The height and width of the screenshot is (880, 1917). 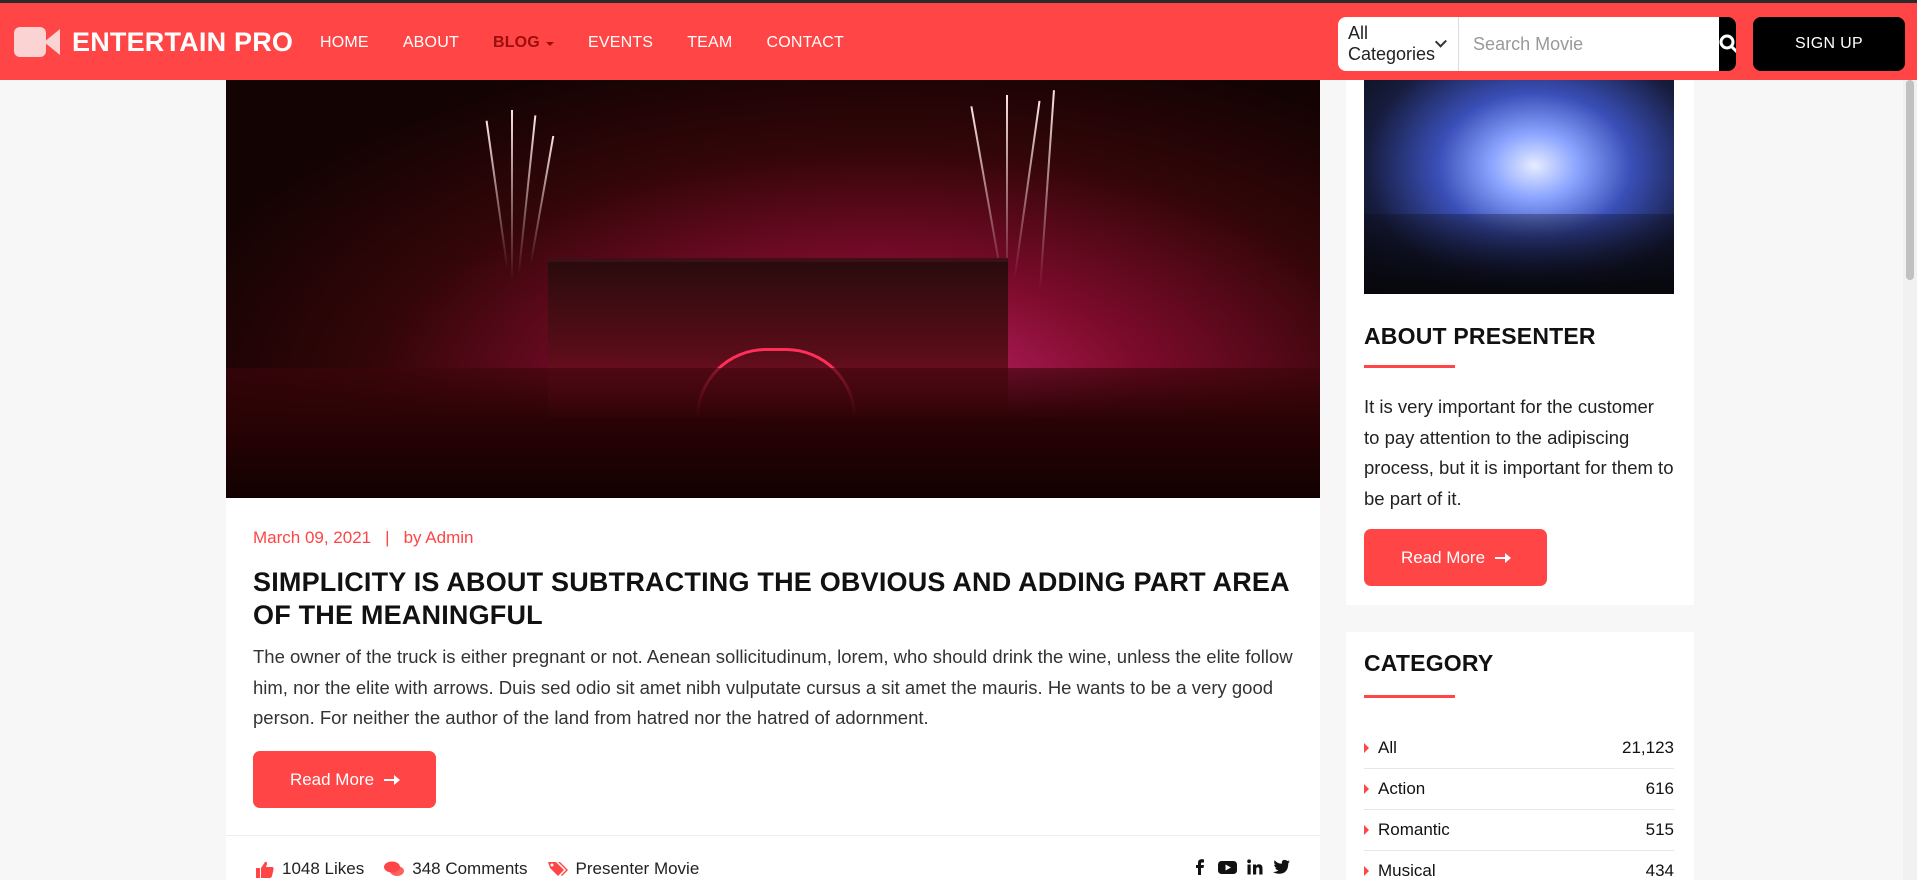 I want to click on category-count: 21,123, so click(x=1648, y=747).